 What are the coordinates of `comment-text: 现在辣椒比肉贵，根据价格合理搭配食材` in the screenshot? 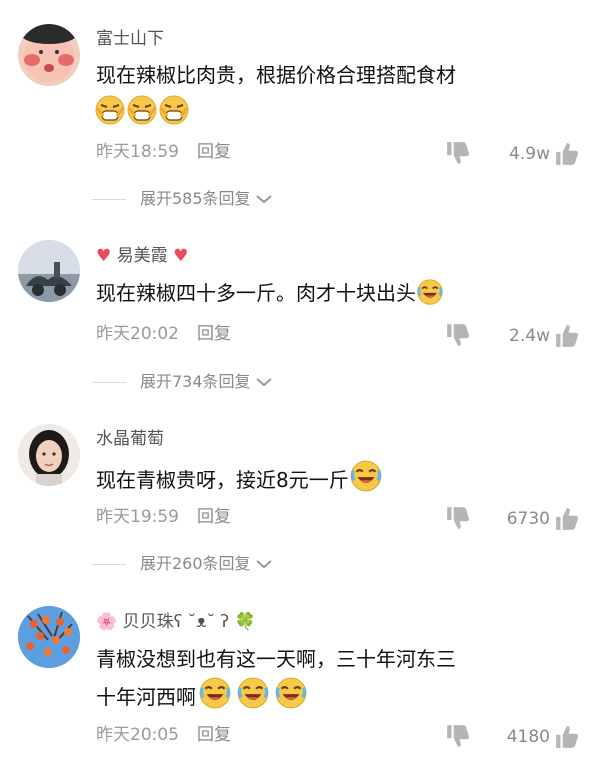 It's located at (276, 75).